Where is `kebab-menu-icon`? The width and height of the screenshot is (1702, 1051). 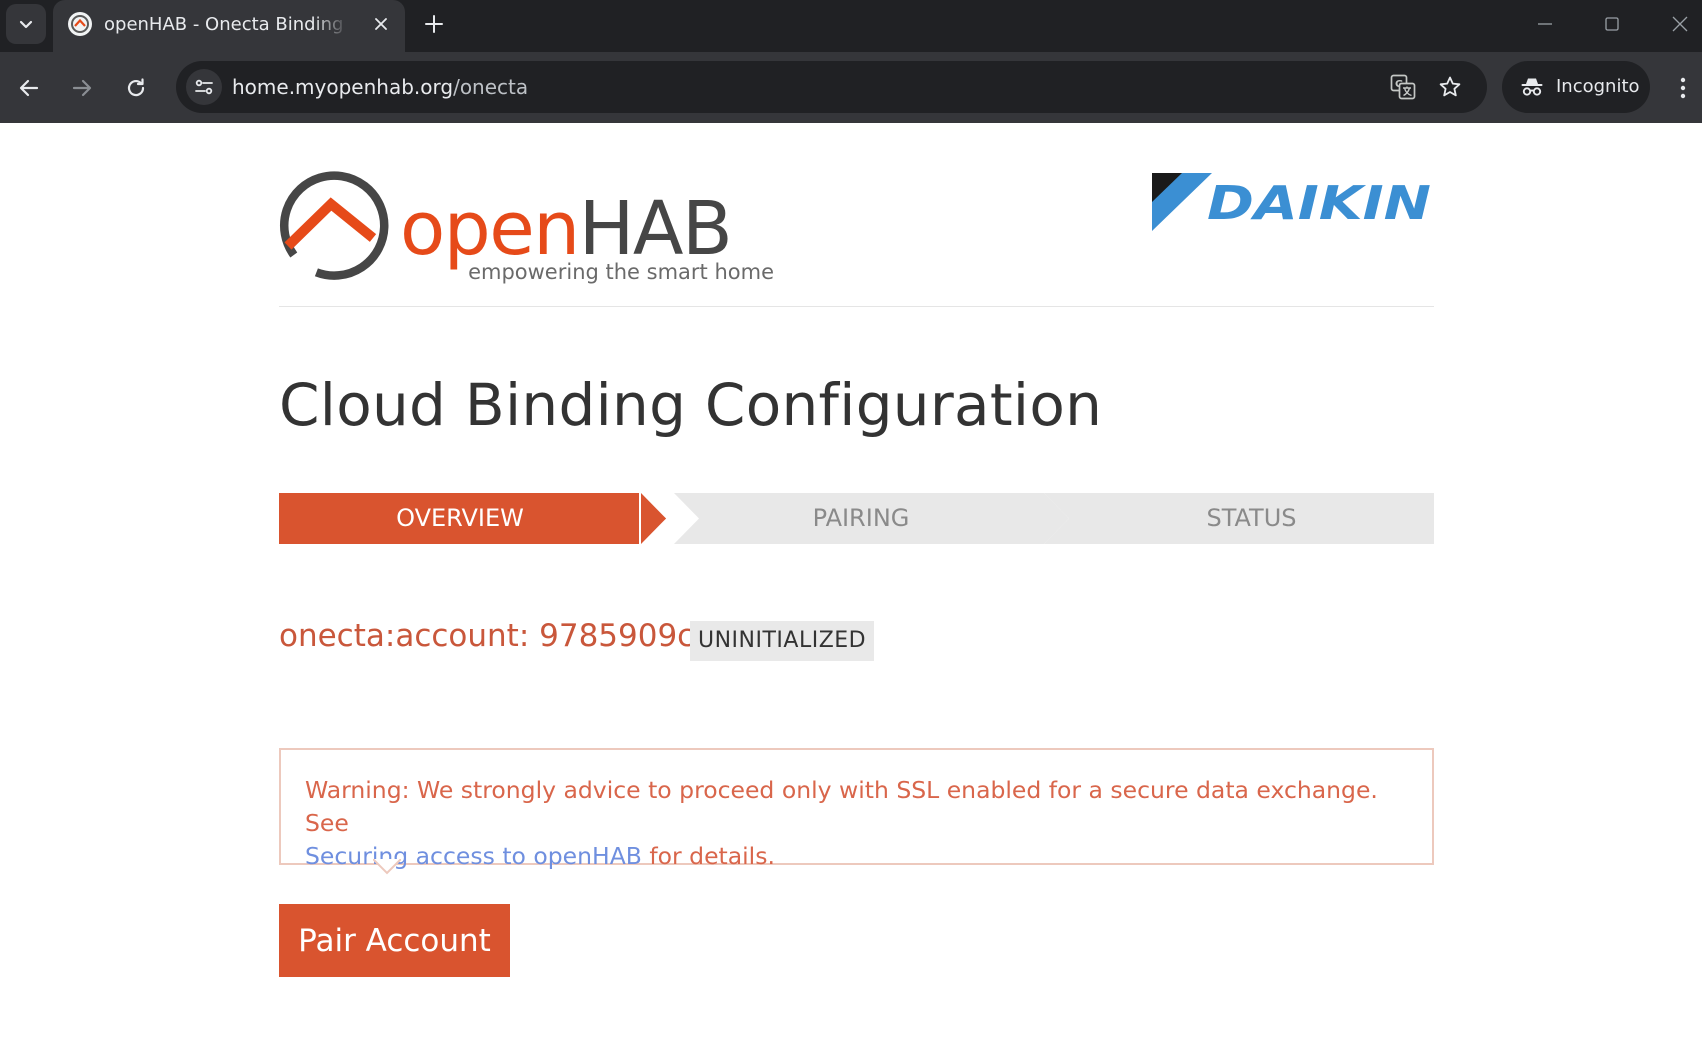 kebab-menu-icon is located at coordinates (1683, 88).